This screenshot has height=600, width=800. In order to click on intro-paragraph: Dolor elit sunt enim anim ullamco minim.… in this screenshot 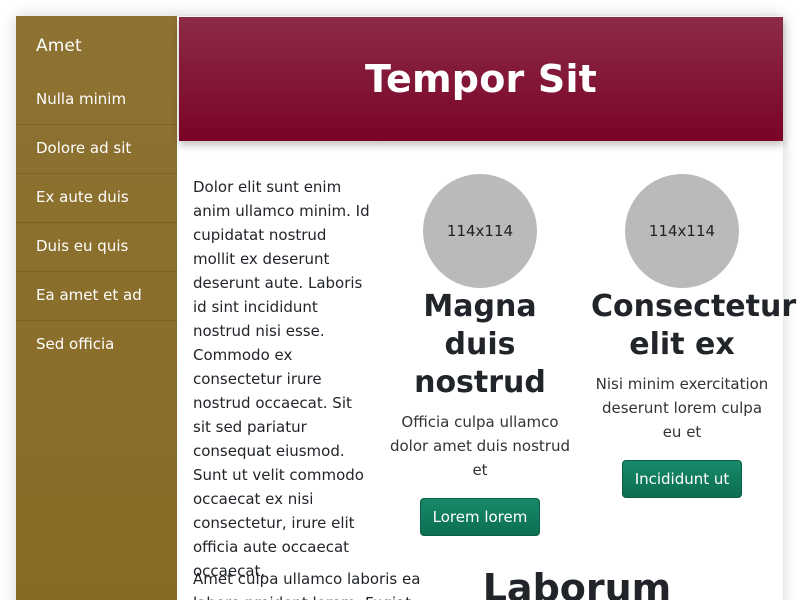, I will do `click(281, 379)`.